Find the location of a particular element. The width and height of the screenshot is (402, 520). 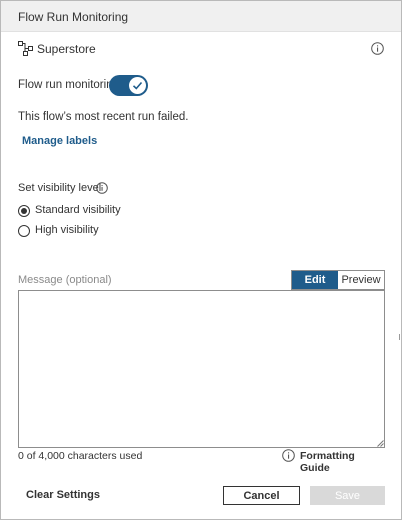

flow-name: Superstore is located at coordinates (66, 49).